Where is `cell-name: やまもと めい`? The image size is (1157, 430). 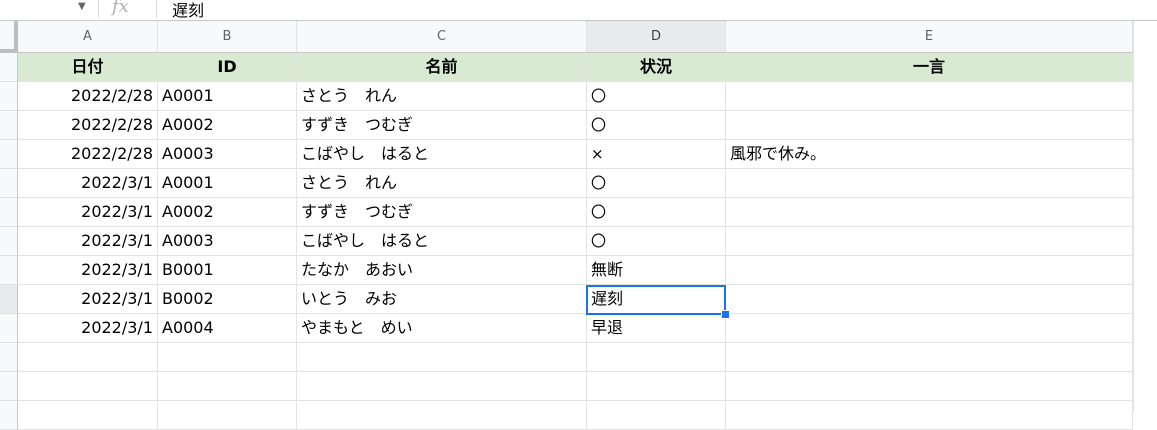
cell-name: やまもと めい is located at coordinates (442, 328).